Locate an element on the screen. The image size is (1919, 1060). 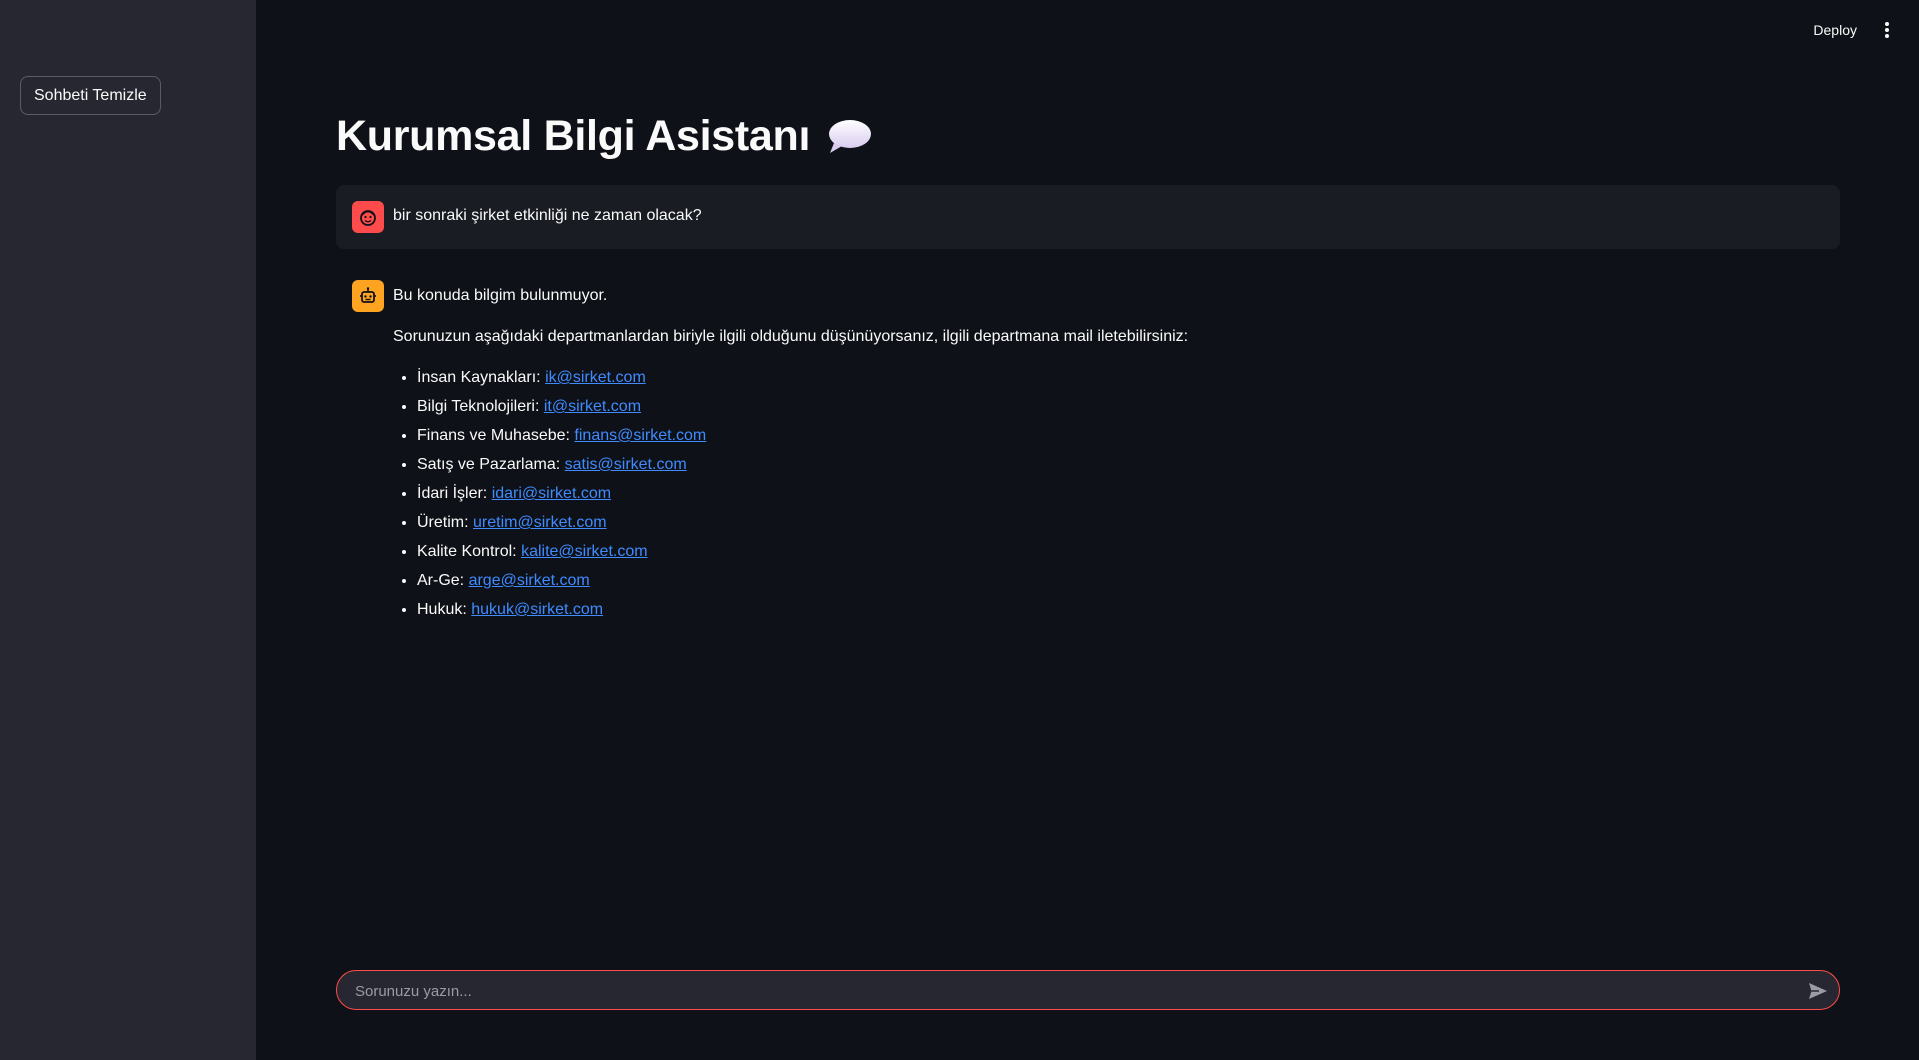
list-item: İnsan Kaynakları: ik@sirket.com is located at coordinates (1105, 378).